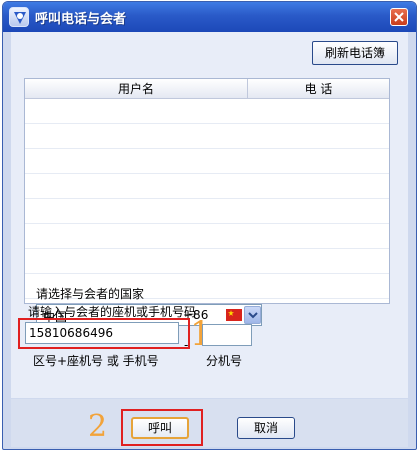  What do you see at coordinates (355, 53) in the screenshot?
I see `refresh-phonebook-button: 刷新电话簿` at bounding box center [355, 53].